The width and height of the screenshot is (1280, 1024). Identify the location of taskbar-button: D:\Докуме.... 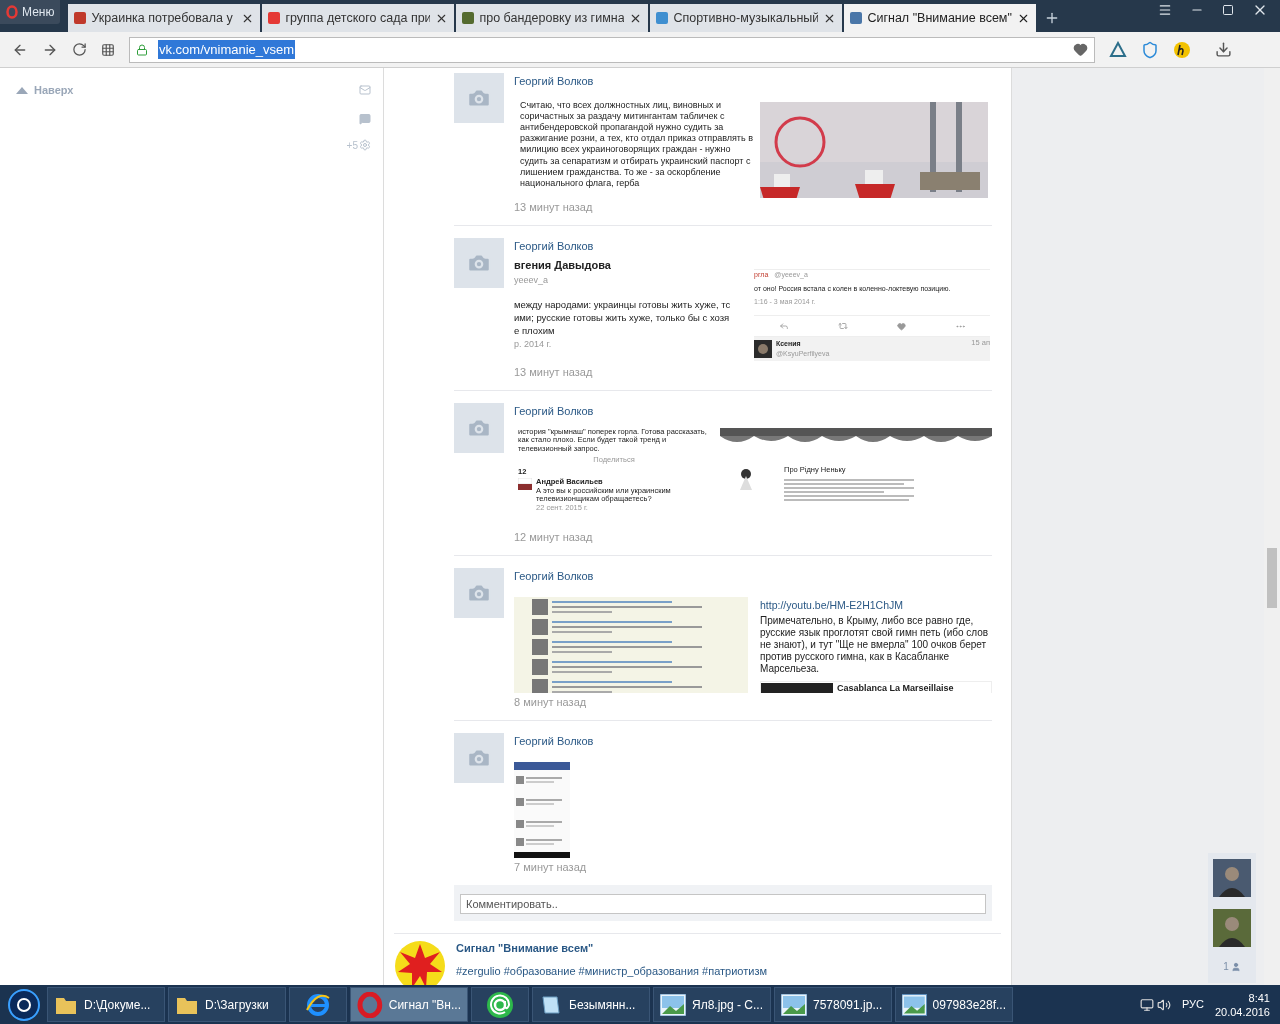
(106, 1004).